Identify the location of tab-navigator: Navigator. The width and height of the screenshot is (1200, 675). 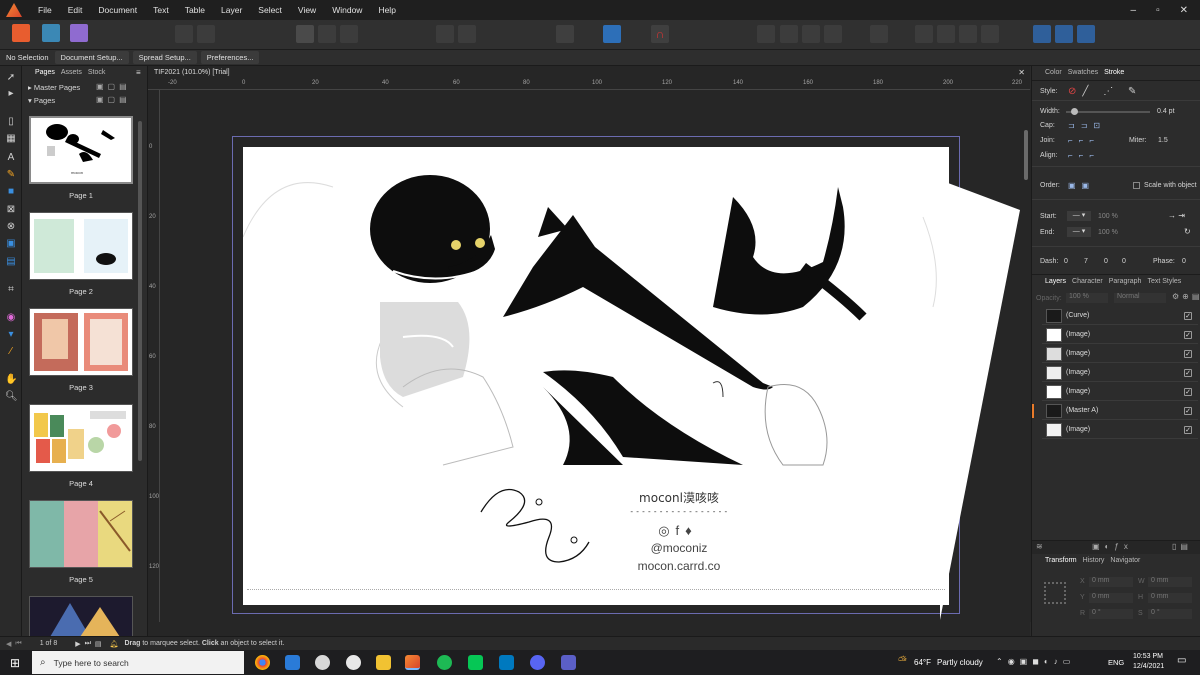
(1125, 560).